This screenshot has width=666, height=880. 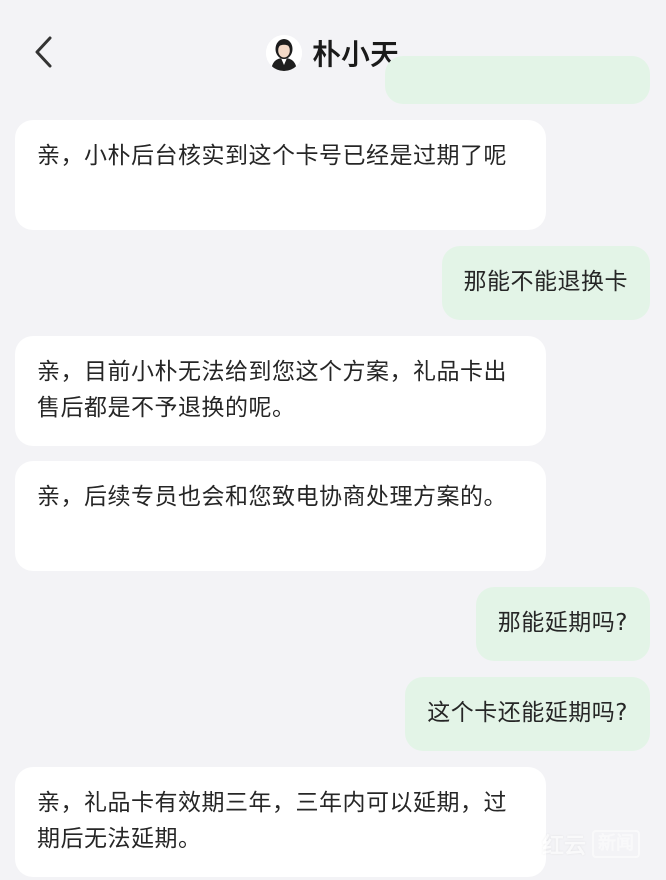 I want to click on avatar, so click(x=284, y=53).